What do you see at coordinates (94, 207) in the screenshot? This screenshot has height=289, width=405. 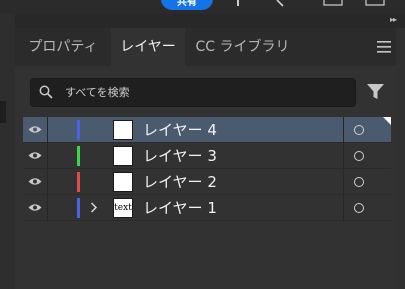 I see `chevron-right-icon` at bounding box center [94, 207].